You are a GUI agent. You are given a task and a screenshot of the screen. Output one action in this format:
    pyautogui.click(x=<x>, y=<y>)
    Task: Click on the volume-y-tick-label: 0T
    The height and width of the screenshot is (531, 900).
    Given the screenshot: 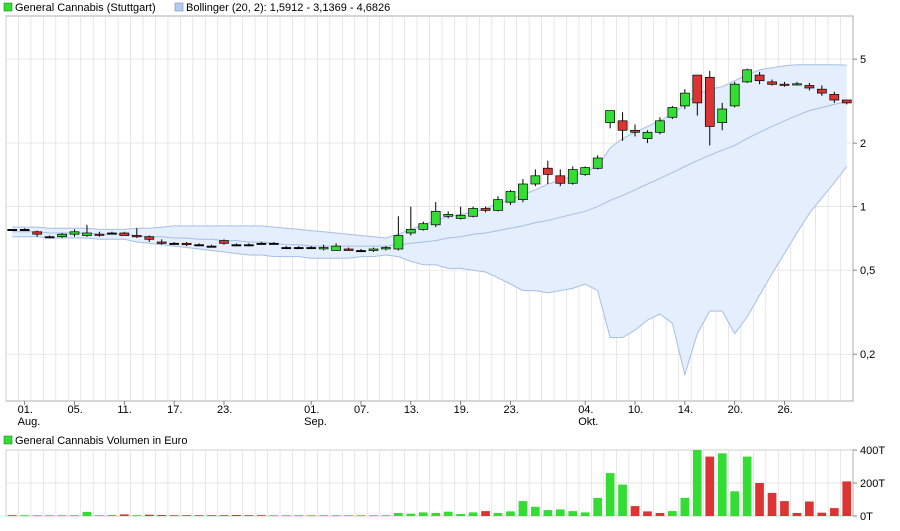 What is the action you would take?
    pyautogui.click(x=866, y=517)
    